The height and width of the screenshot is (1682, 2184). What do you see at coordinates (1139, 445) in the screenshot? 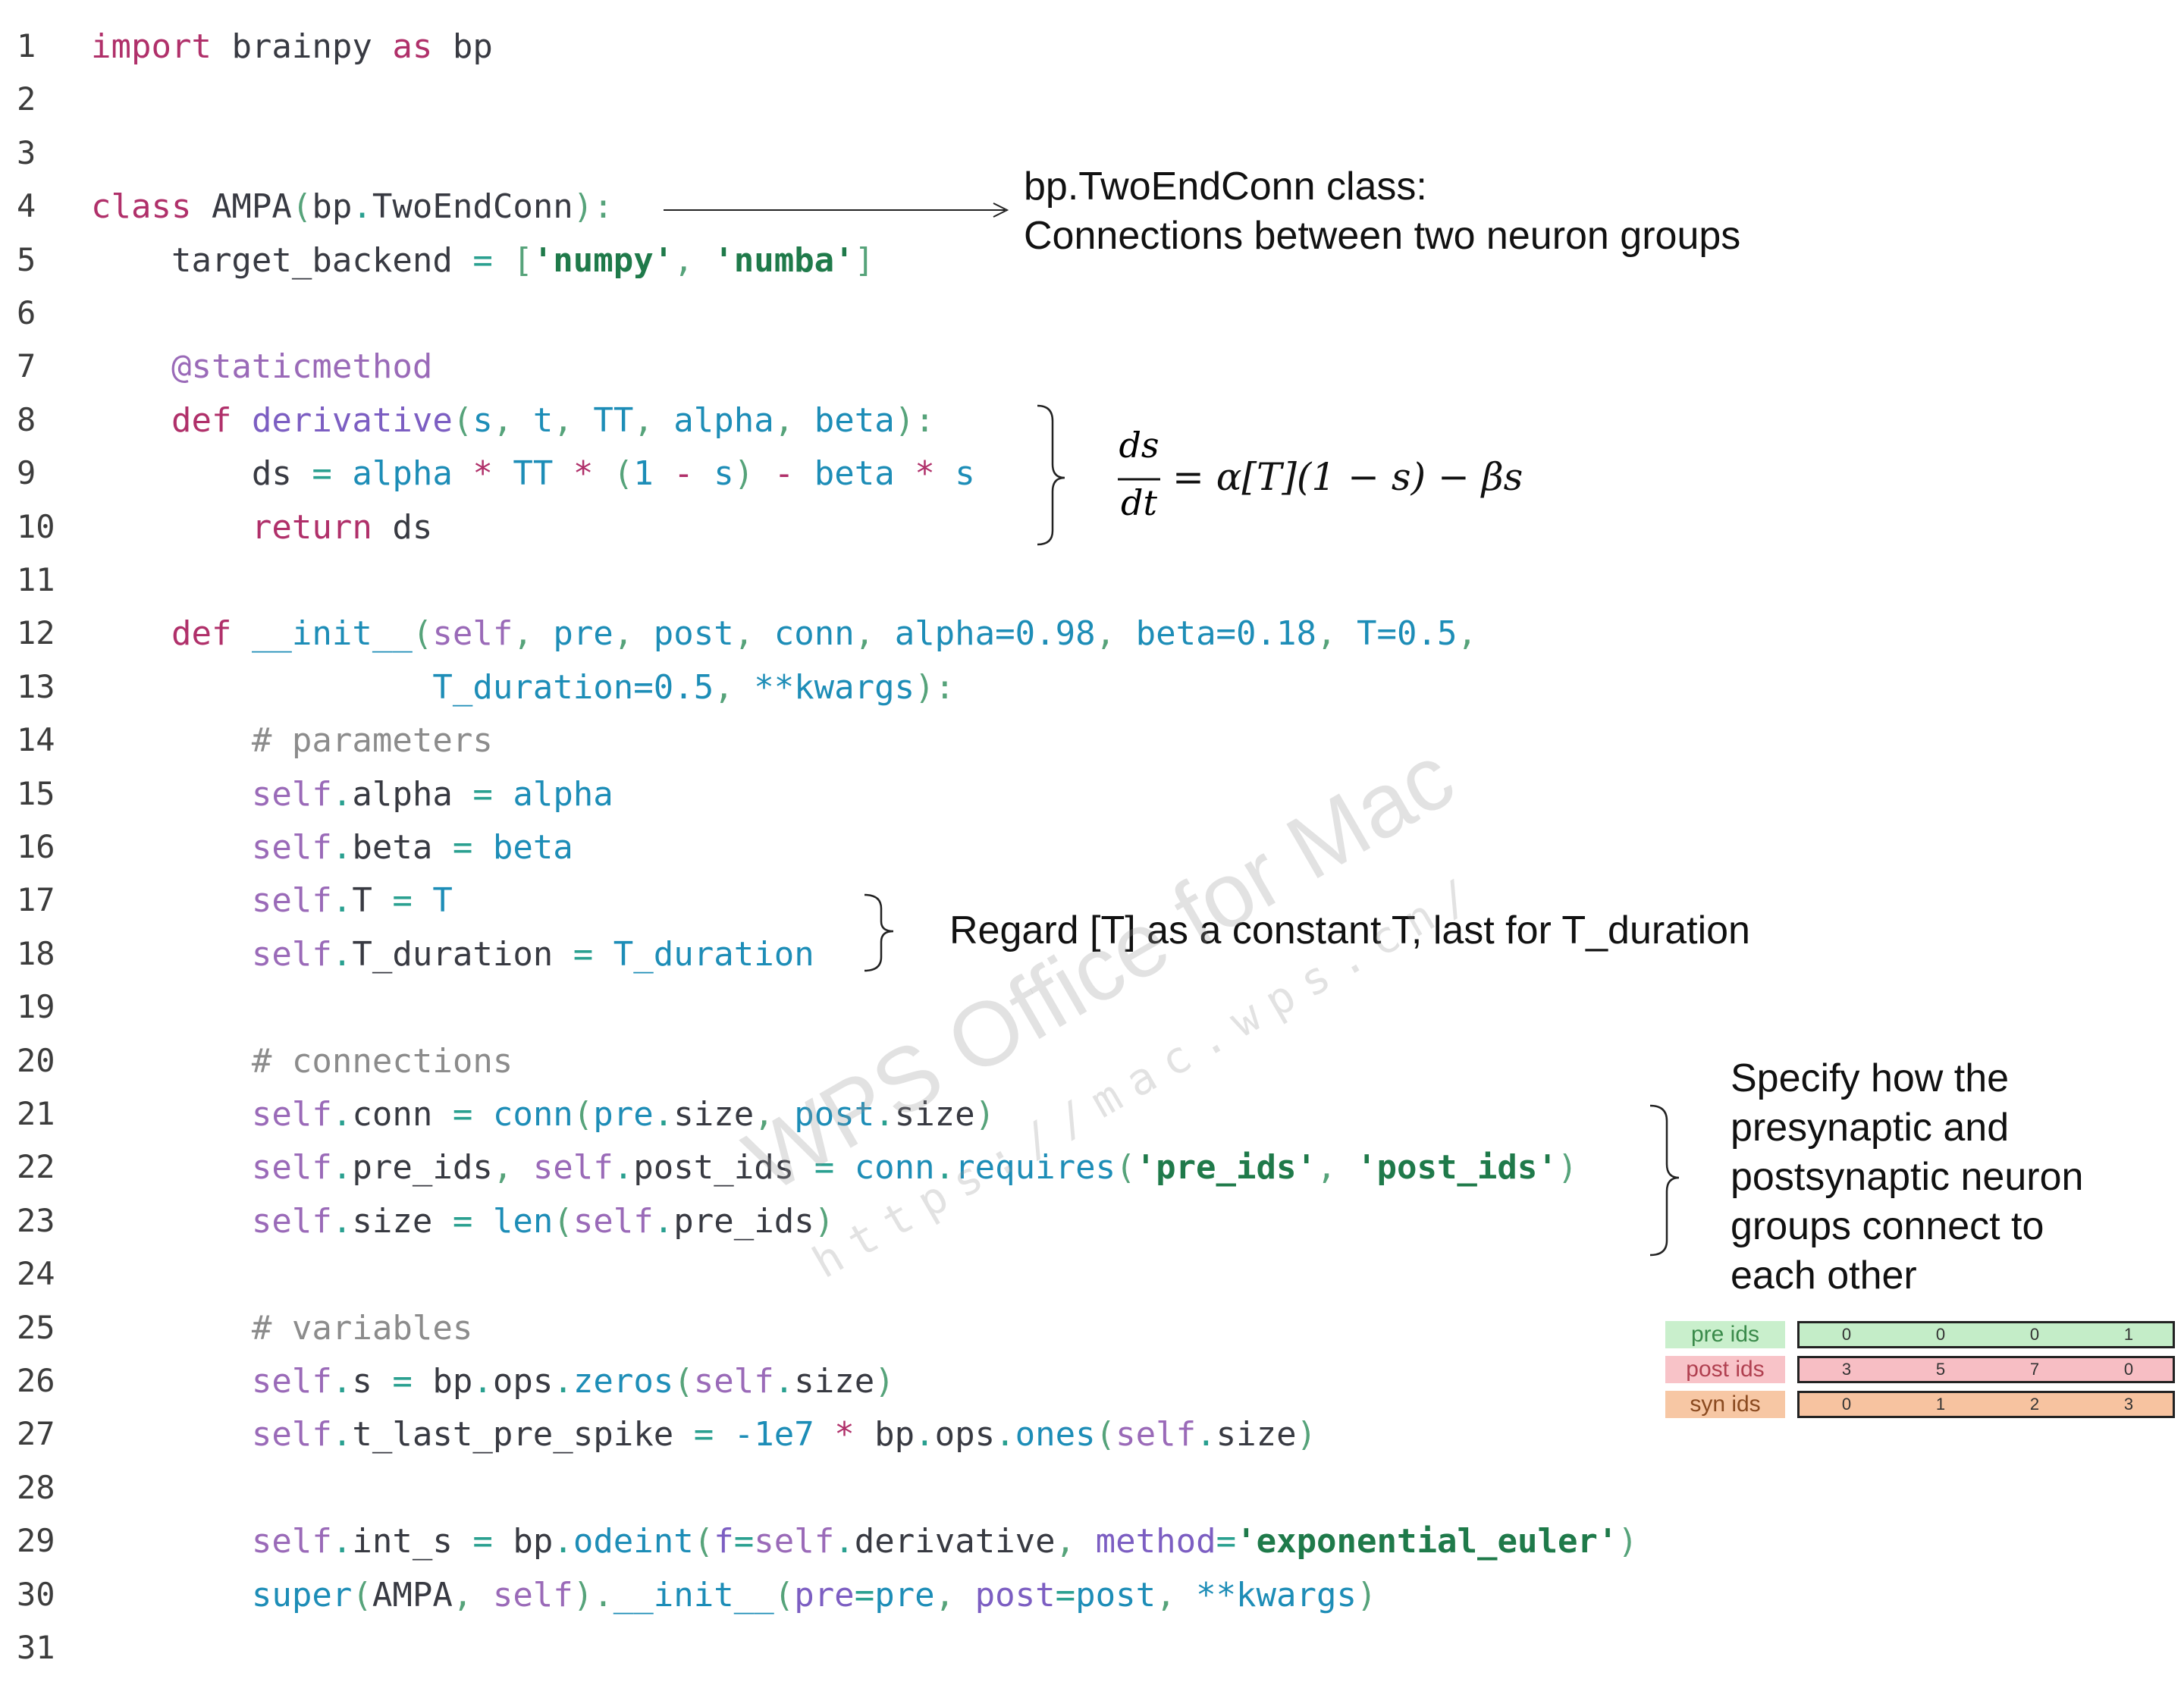
I see `equation-numerator: ds` at bounding box center [1139, 445].